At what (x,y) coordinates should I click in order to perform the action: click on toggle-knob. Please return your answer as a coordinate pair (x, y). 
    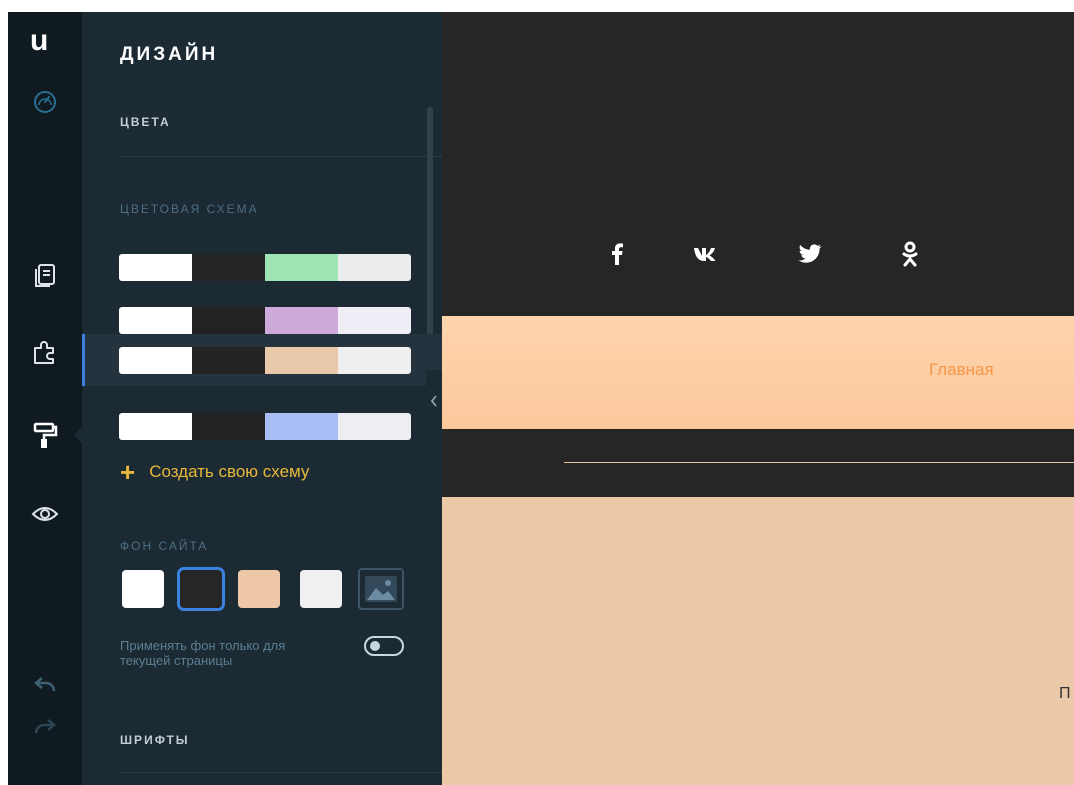
    Looking at the image, I should click on (375, 646).